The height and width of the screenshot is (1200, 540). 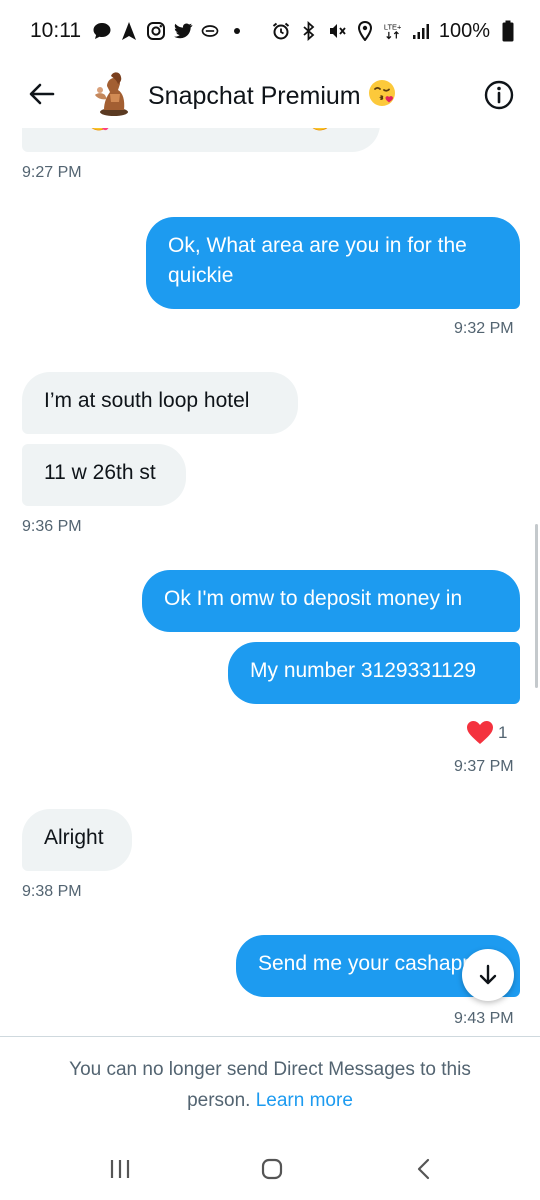 What do you see at coordinates (480, 732) in the screenshot?
I see `heart-icon` at bounding box center [480, 732].